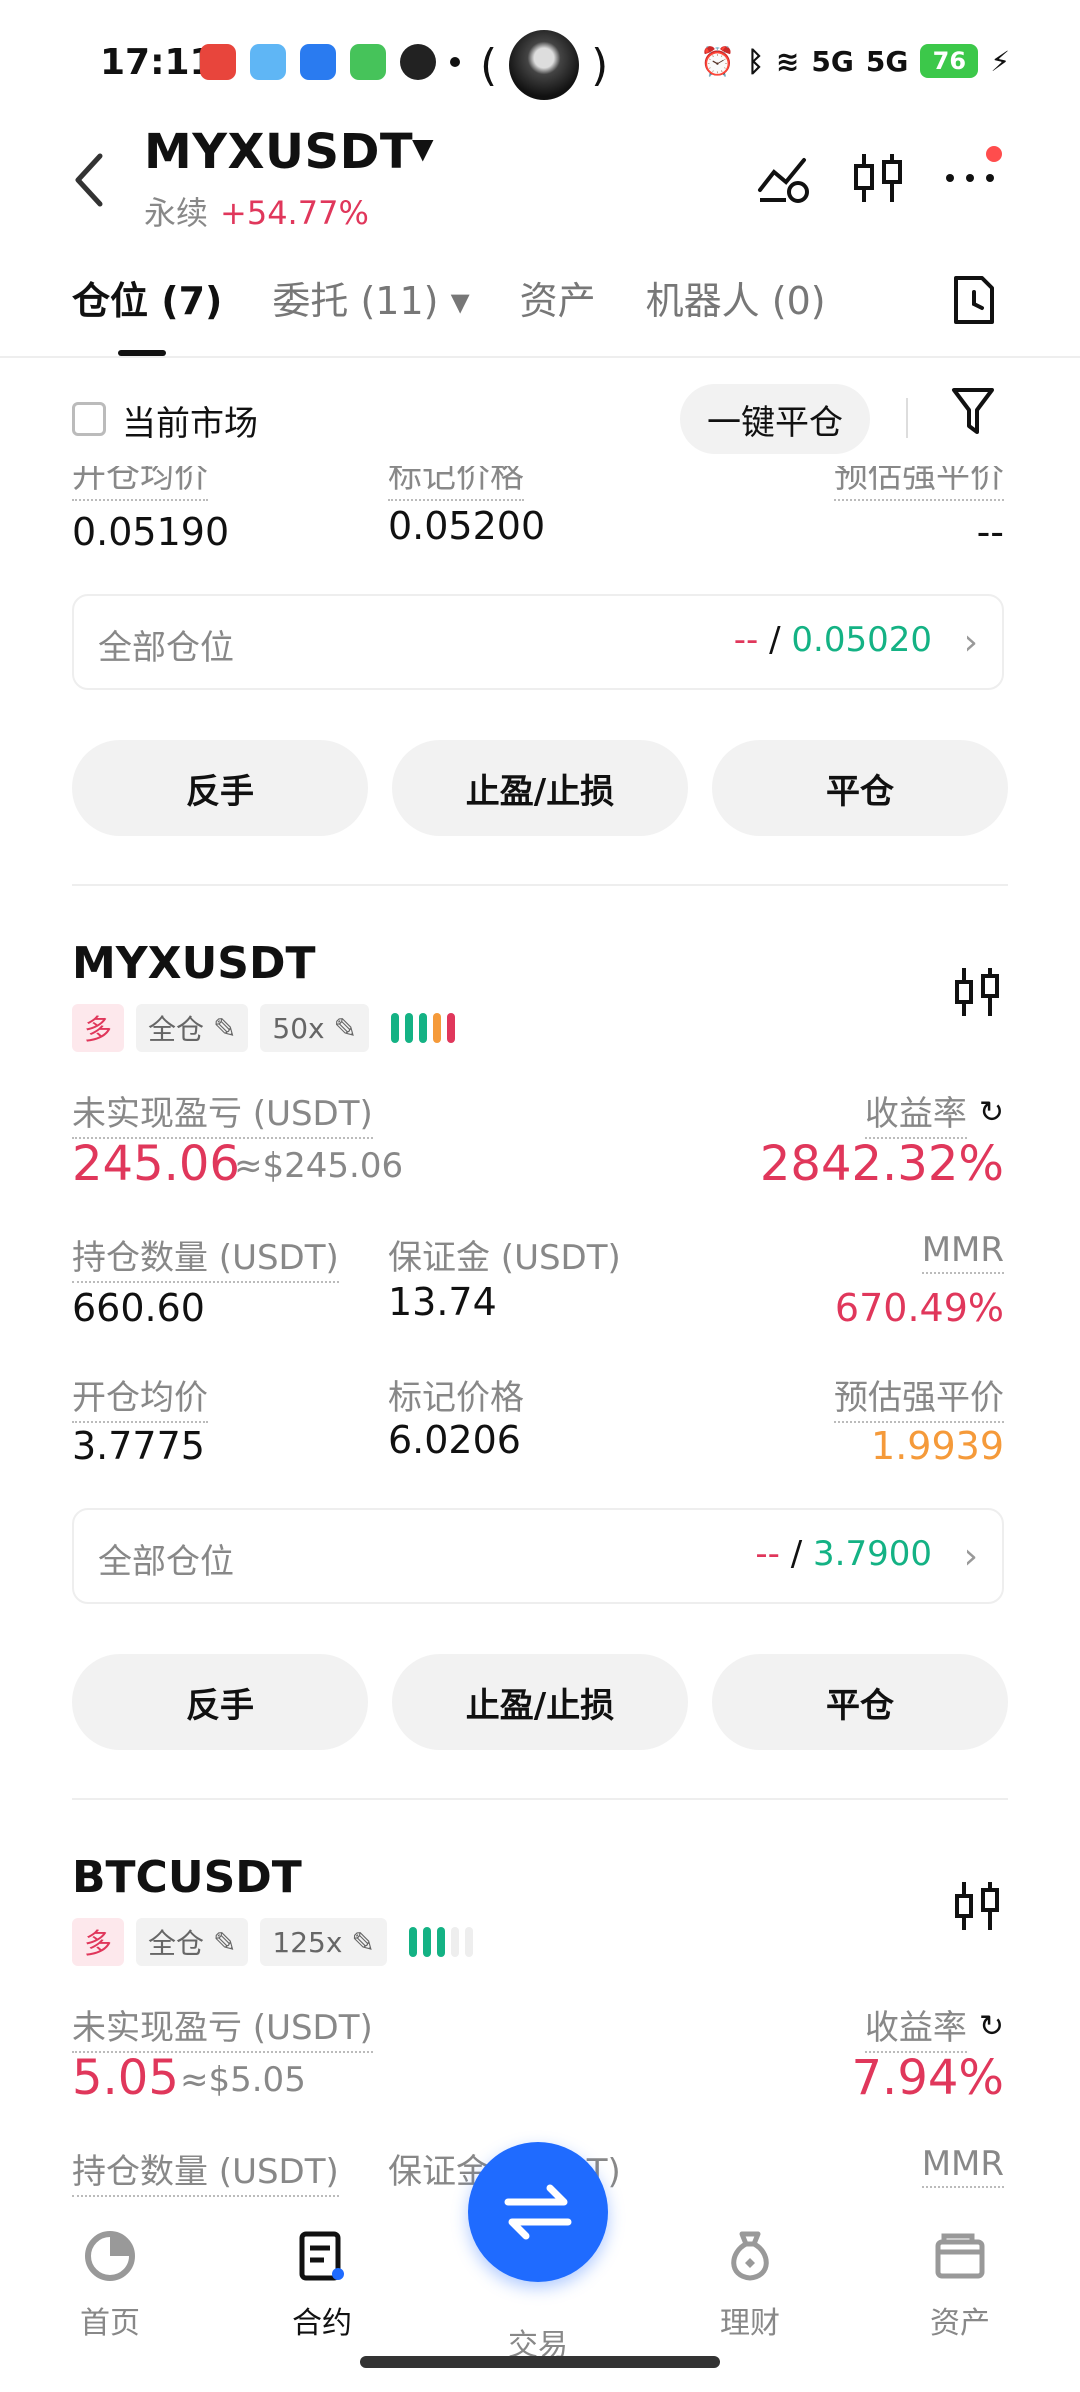  What do you see at coordinates (750, 2323) in the screenshot?
I see `nav-earn-label: 理财` at bounding box center [750, 2323].